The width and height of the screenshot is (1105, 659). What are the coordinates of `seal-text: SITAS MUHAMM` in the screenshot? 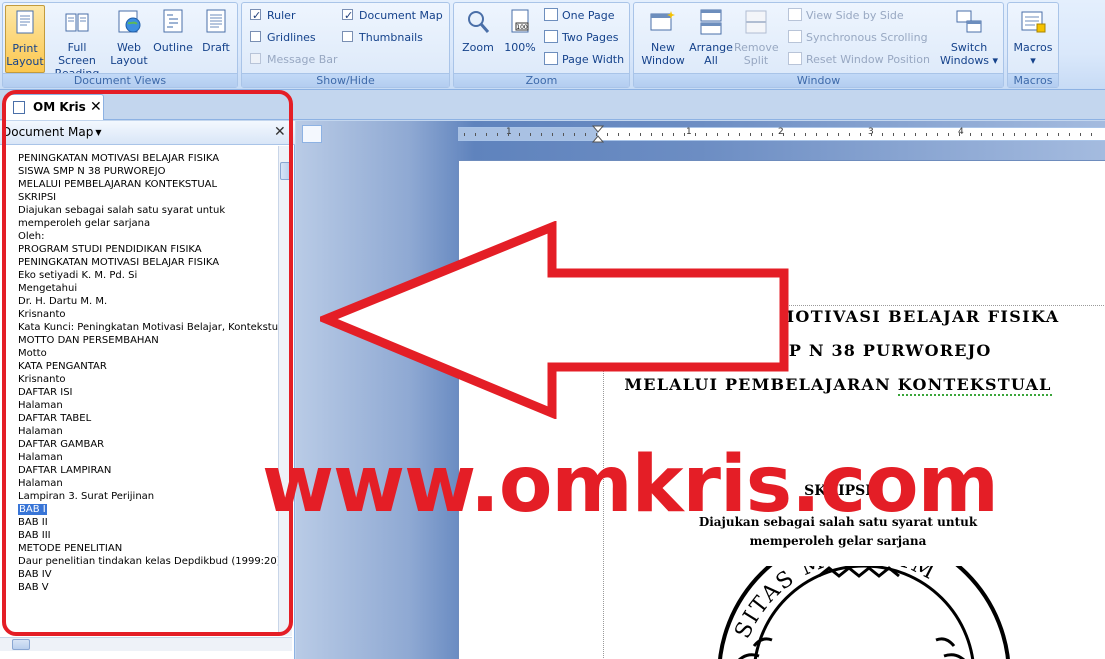 It's located at (834, 604).